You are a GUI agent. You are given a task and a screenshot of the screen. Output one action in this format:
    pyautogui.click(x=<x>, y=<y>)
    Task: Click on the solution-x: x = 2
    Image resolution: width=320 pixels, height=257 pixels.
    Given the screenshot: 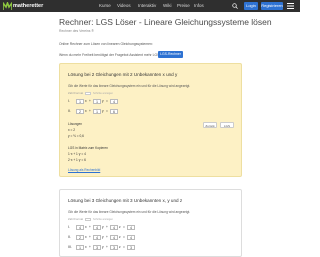 What is the action you would take?
    pyautogui.click(x=71, y=130)
    